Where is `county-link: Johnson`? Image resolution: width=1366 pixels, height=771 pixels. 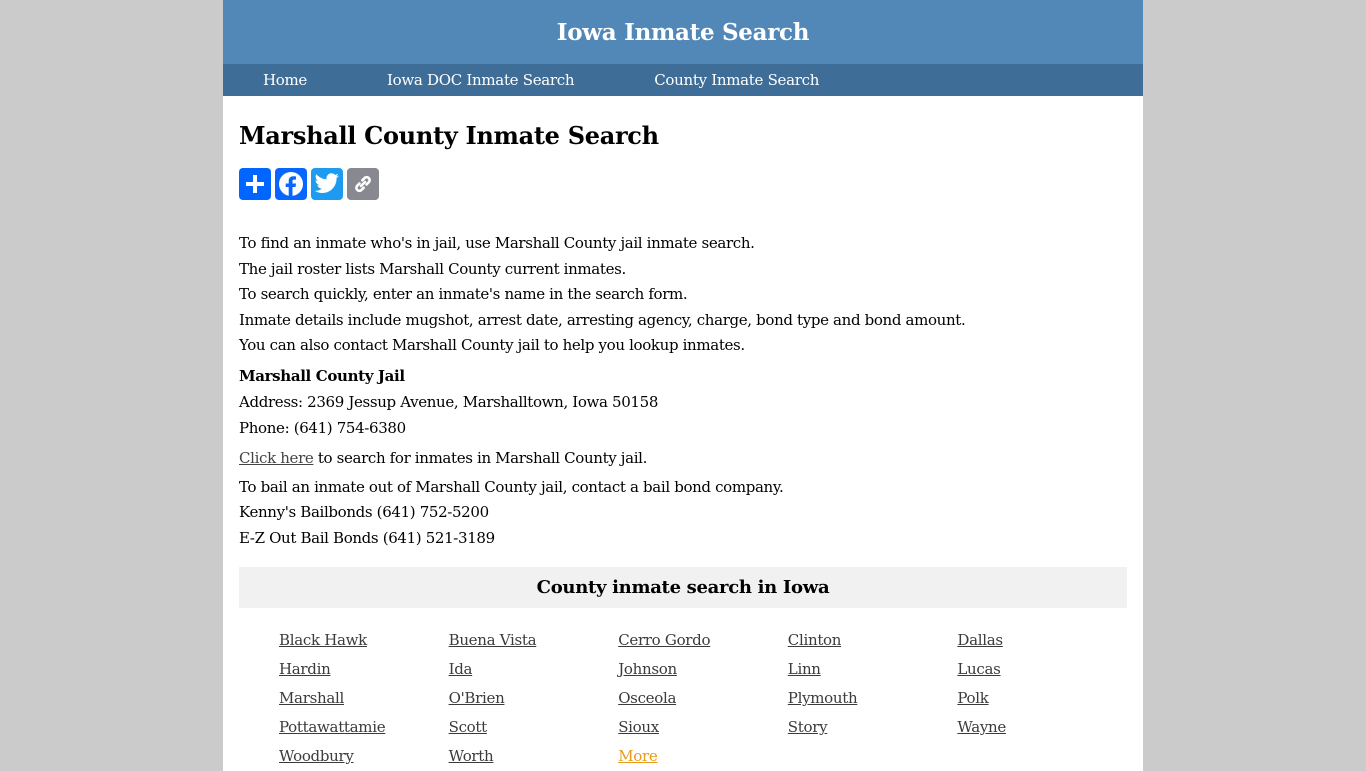 county-link: Johnson is located at coordinates (703, 669).